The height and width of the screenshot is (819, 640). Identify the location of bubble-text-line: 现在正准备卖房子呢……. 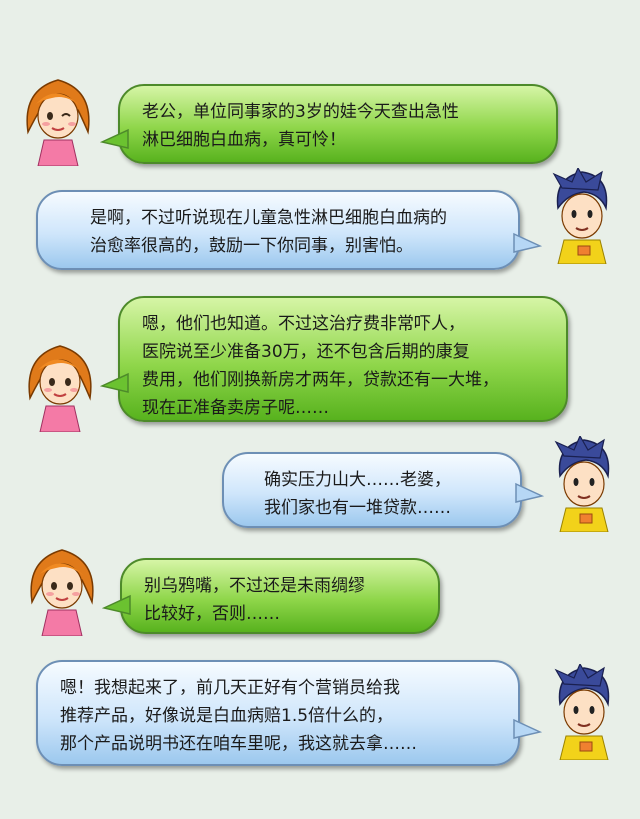
(235, 408).